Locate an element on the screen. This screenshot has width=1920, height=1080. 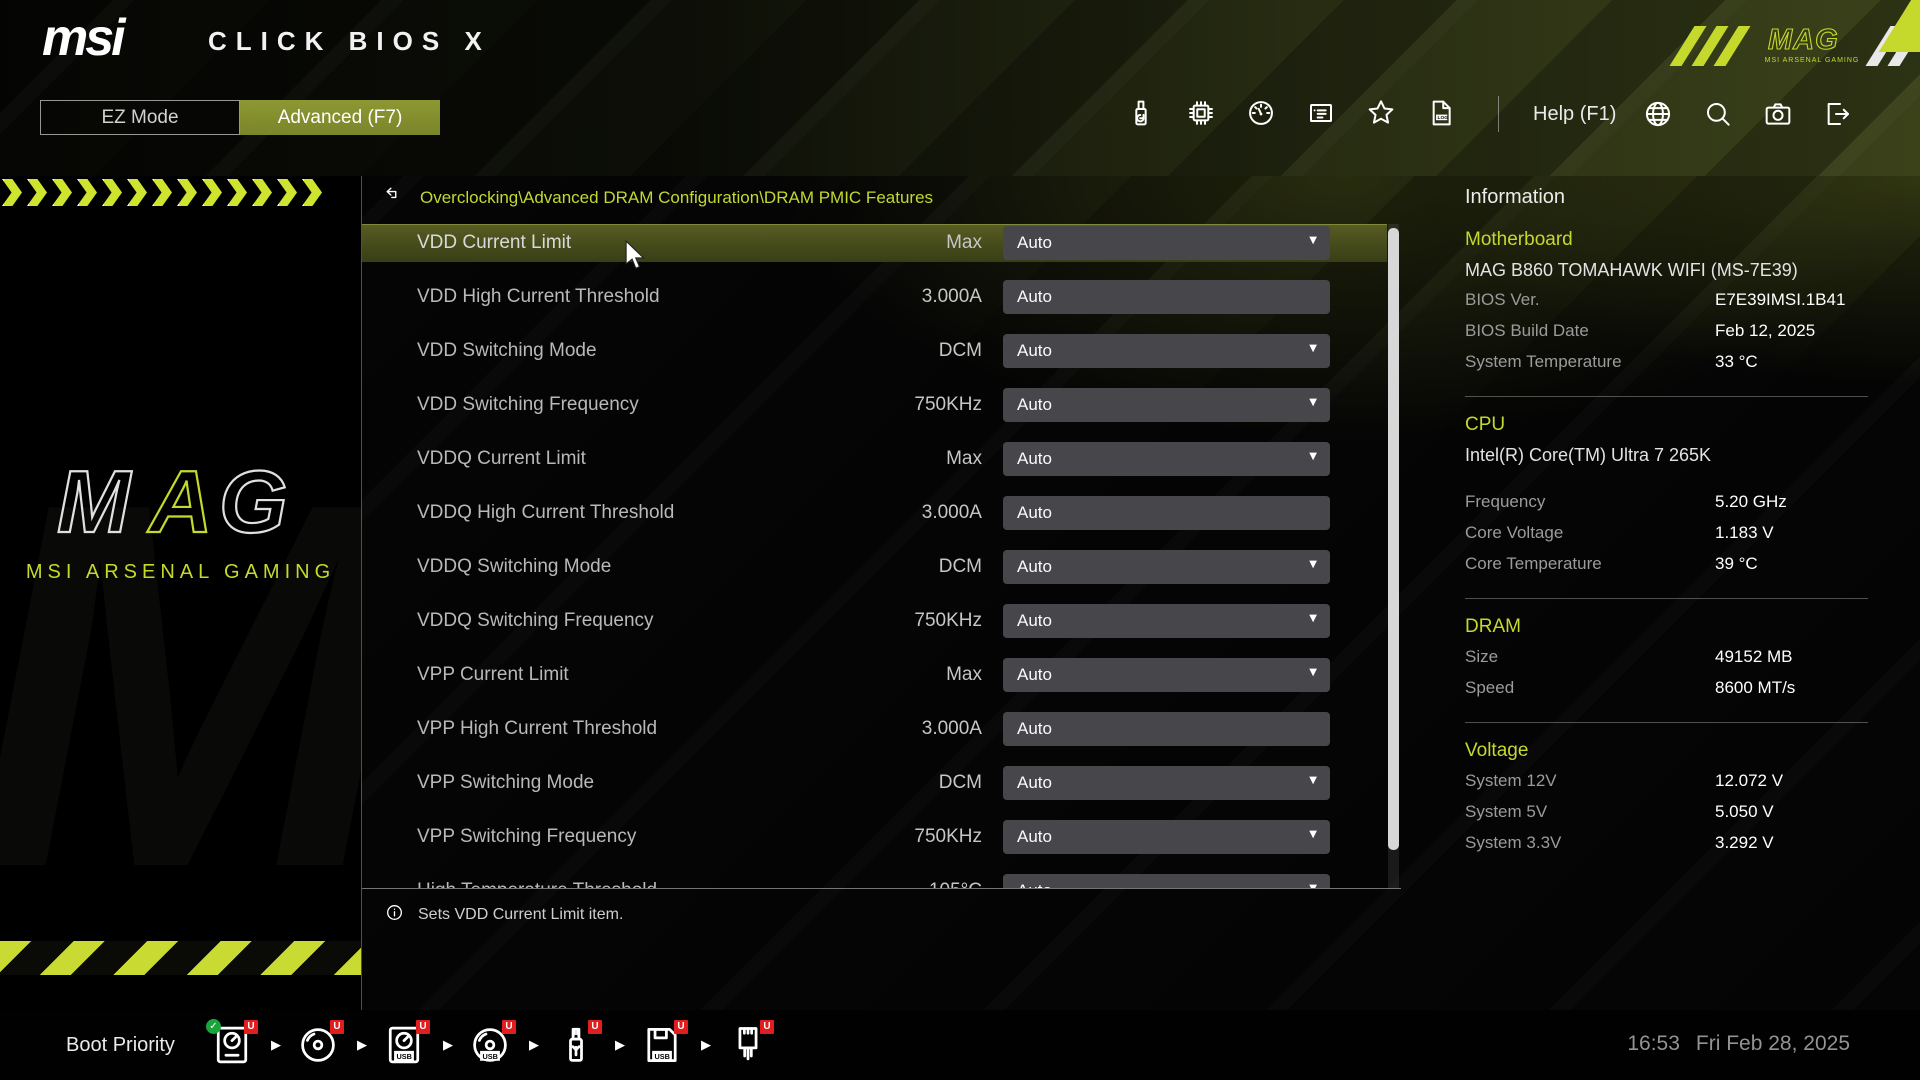
product-name: CLICK BIOS X is located at coordinates (349, 41).